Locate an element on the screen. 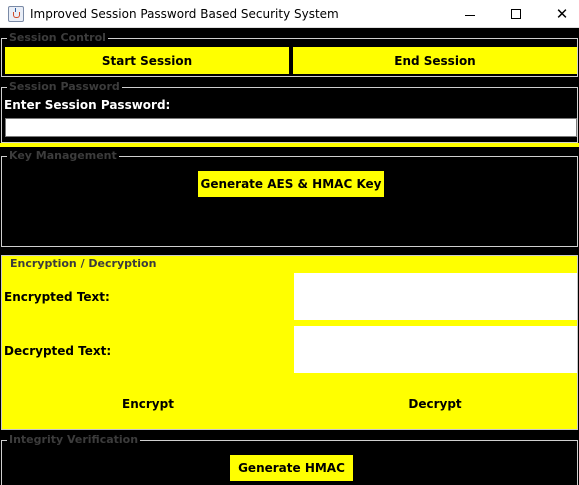 This screenshot has width=579, height=485. start-session-button: Start Session is located at coordinates (147, 60).